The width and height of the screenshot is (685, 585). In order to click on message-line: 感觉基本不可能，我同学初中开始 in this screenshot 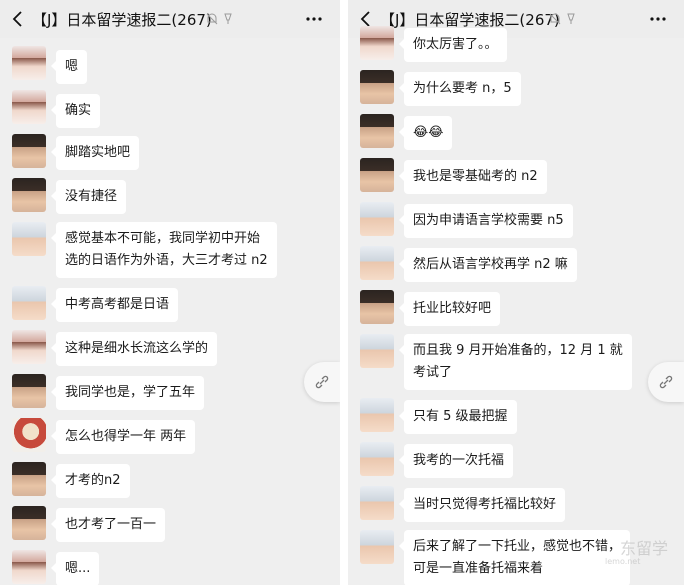, I will do `click(163, 238)`.